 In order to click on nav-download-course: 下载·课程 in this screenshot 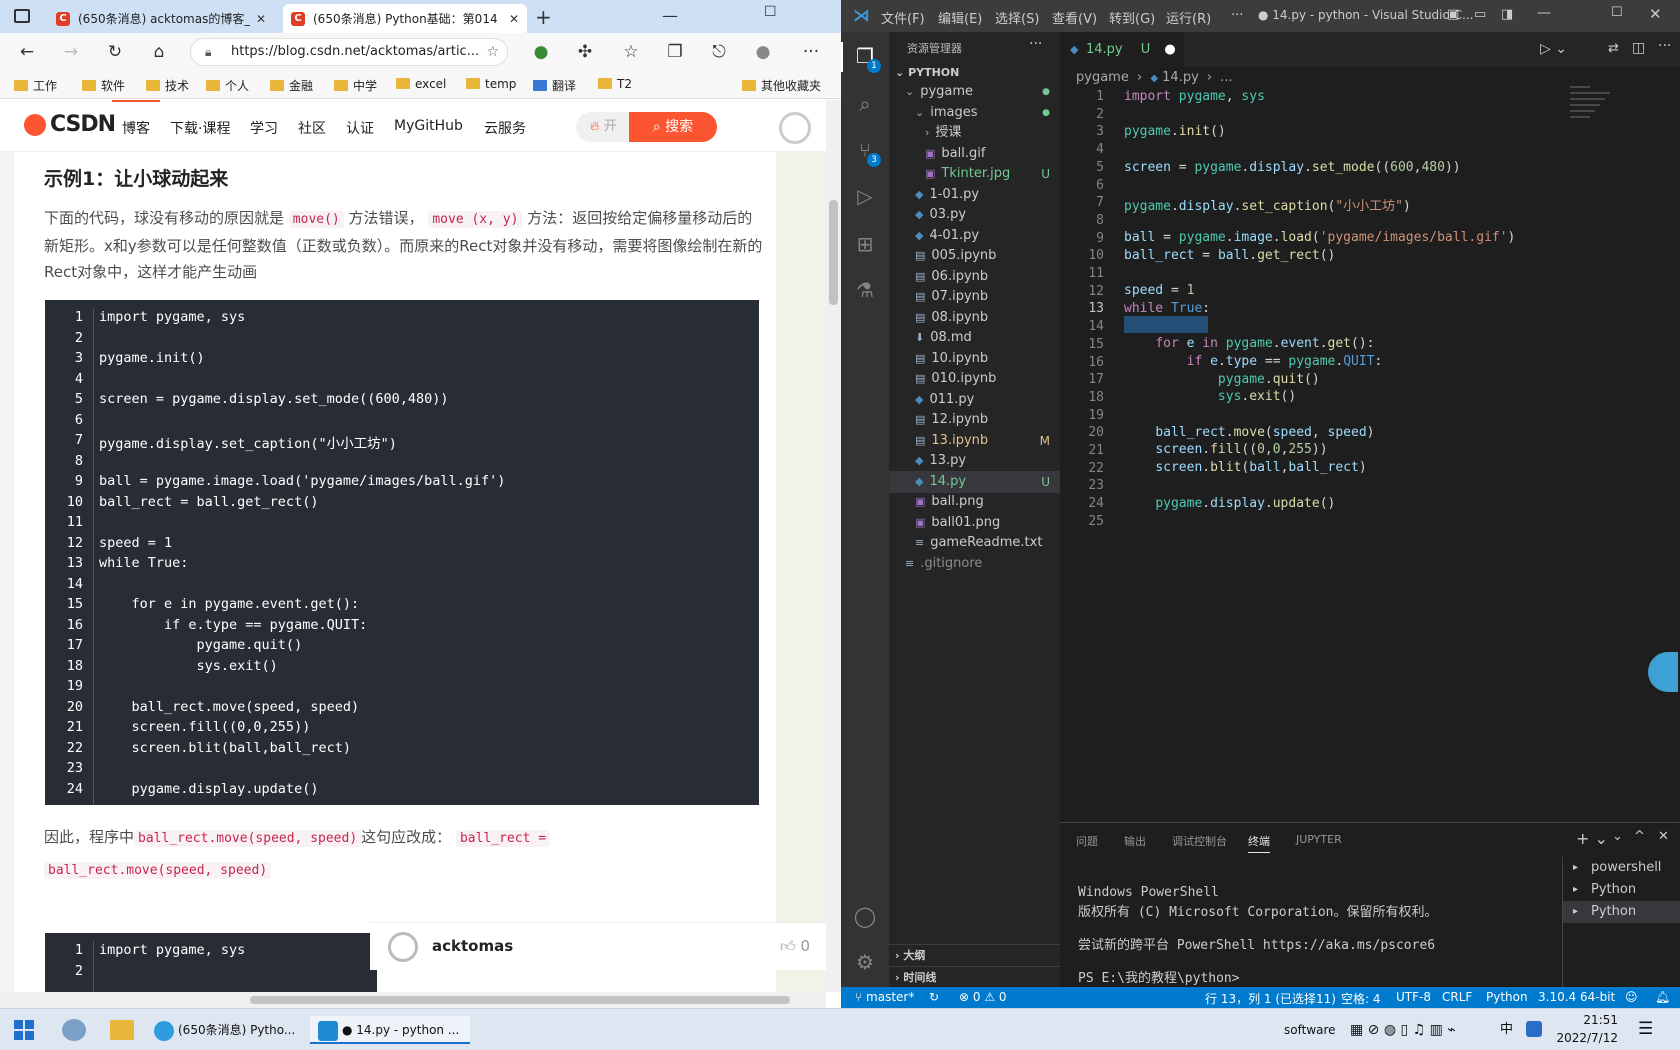, I will do `click(200, 128)`.